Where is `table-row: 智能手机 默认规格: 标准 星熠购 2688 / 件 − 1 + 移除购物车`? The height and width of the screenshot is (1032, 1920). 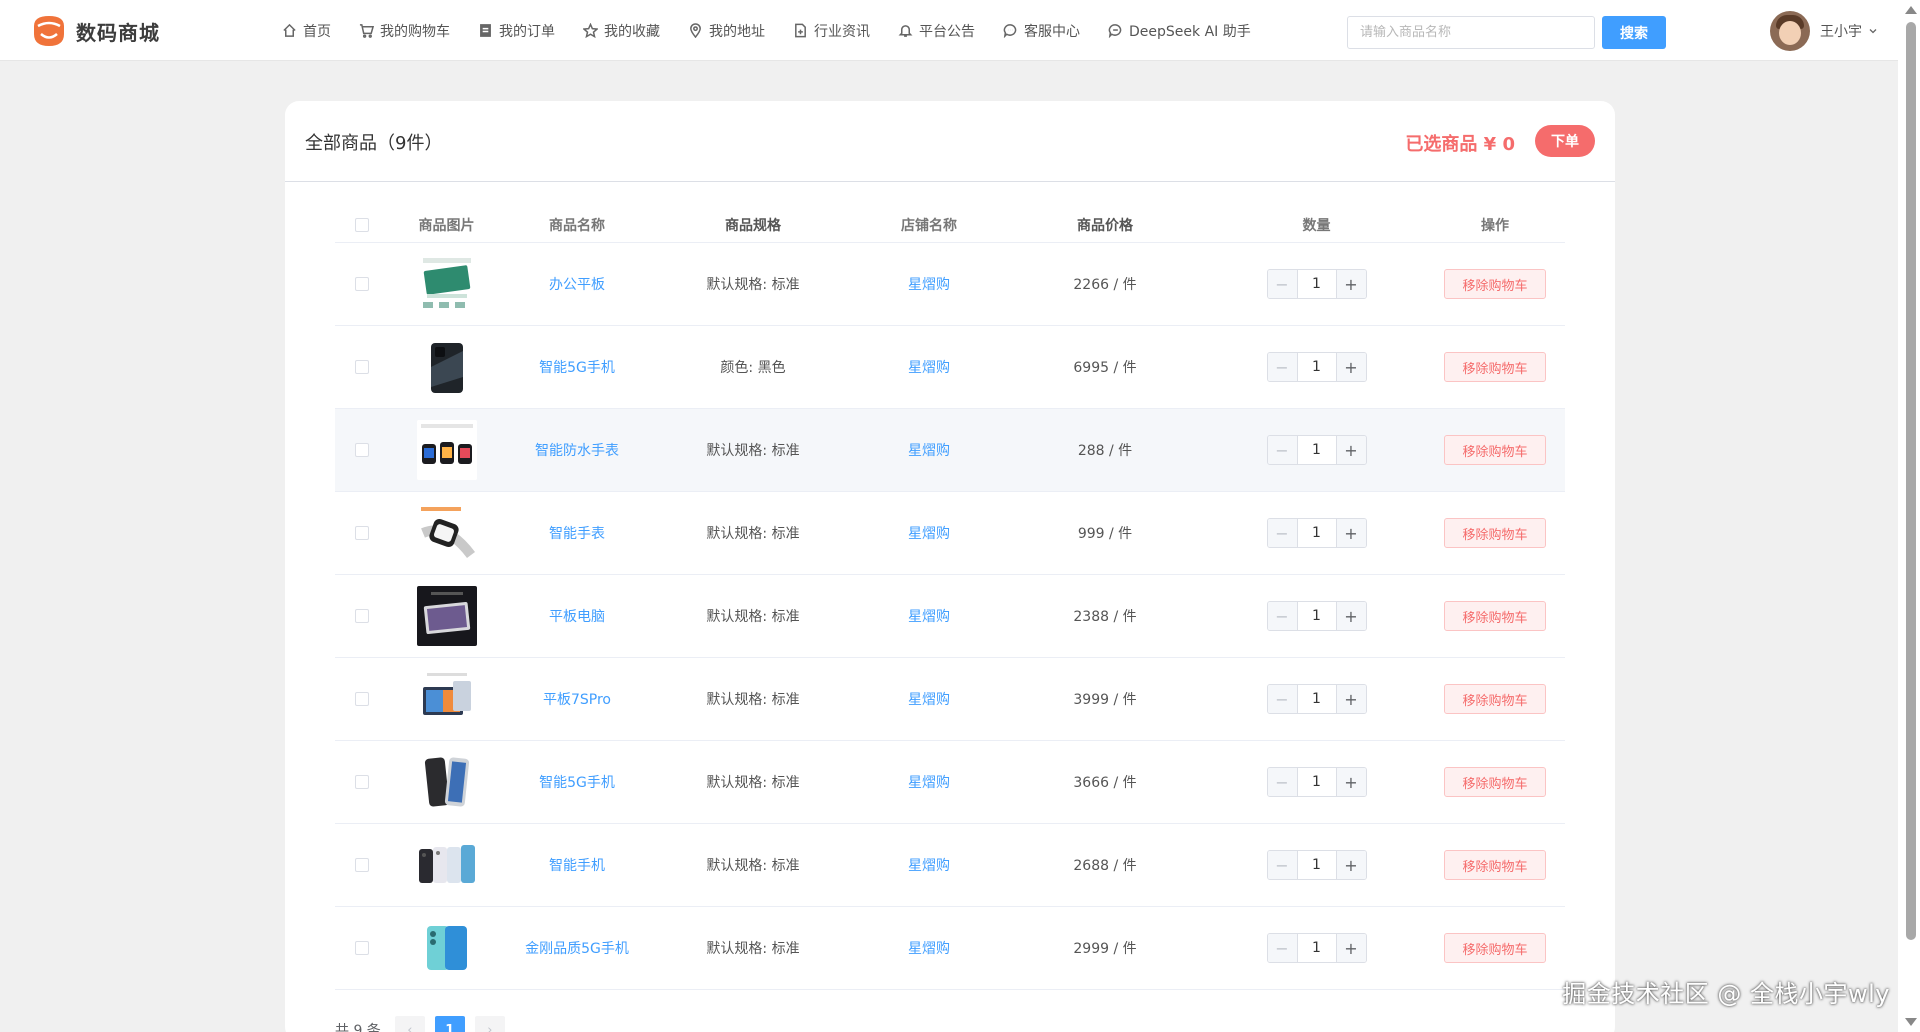
table-row: 智能手机 默认规格: 标准 星熠购 2688 / 件 − 1 + 移除购物车 is located at coordinates (950, 865).